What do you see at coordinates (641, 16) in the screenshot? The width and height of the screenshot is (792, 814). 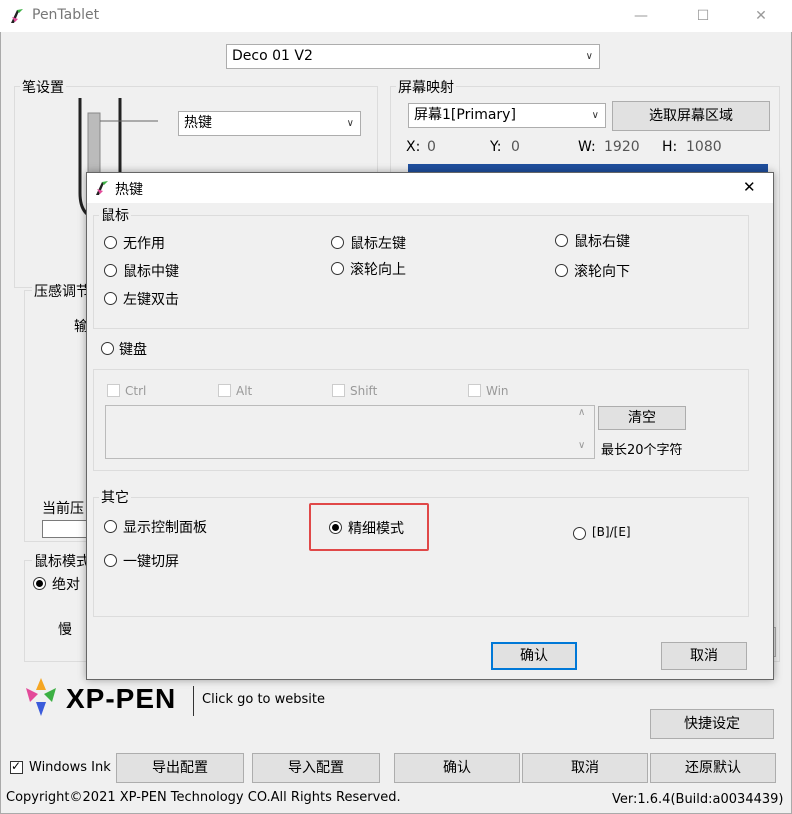 I see `minimize-button: —` at bounding box center [641, 16].